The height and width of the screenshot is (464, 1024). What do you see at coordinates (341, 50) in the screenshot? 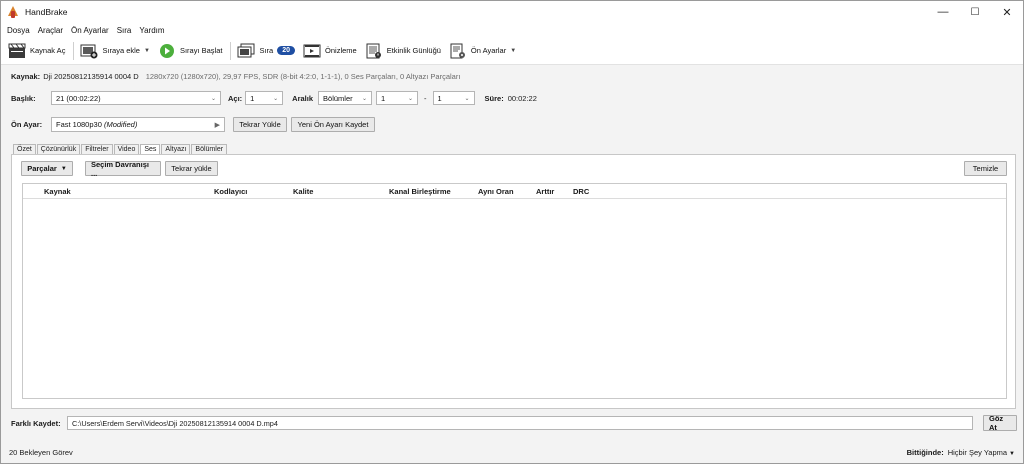
I see `preview-label: Önizleme` at bounding box center [341, 50].